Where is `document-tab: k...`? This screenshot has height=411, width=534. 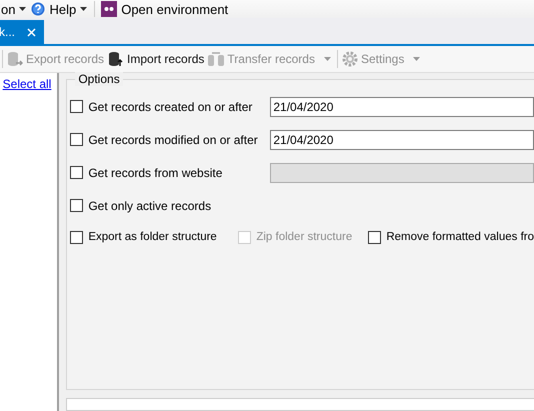 document-tab: k... is located at coordinates (22, 32).